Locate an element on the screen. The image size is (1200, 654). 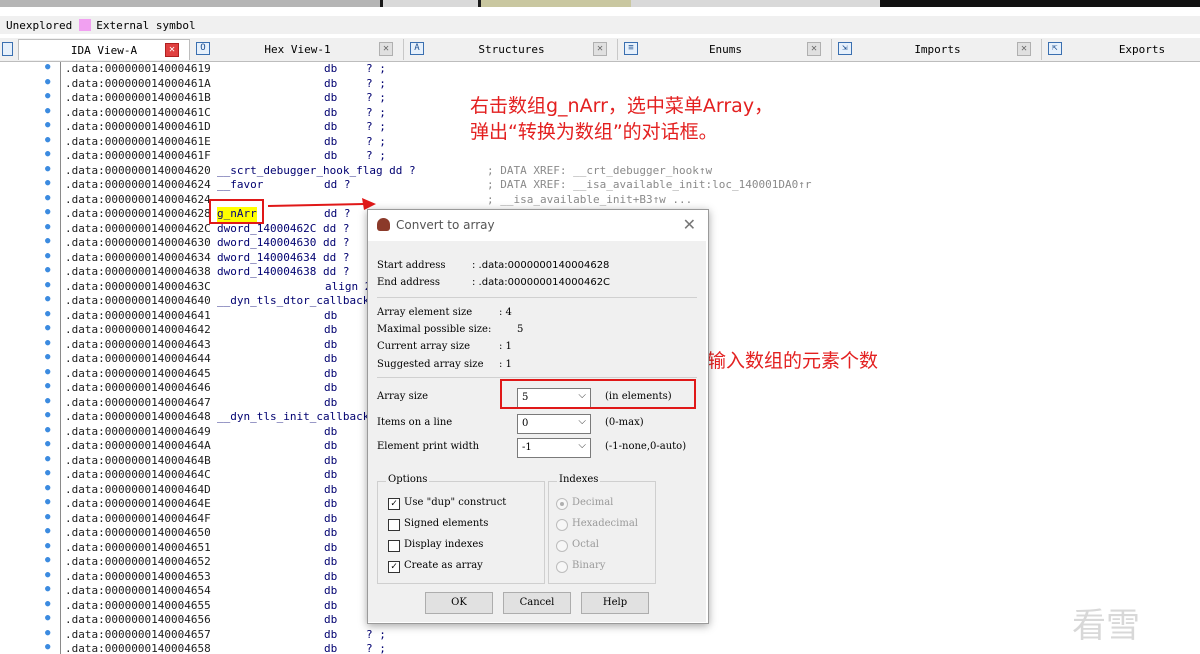
binary-radio is located at coordinates (562, 567).